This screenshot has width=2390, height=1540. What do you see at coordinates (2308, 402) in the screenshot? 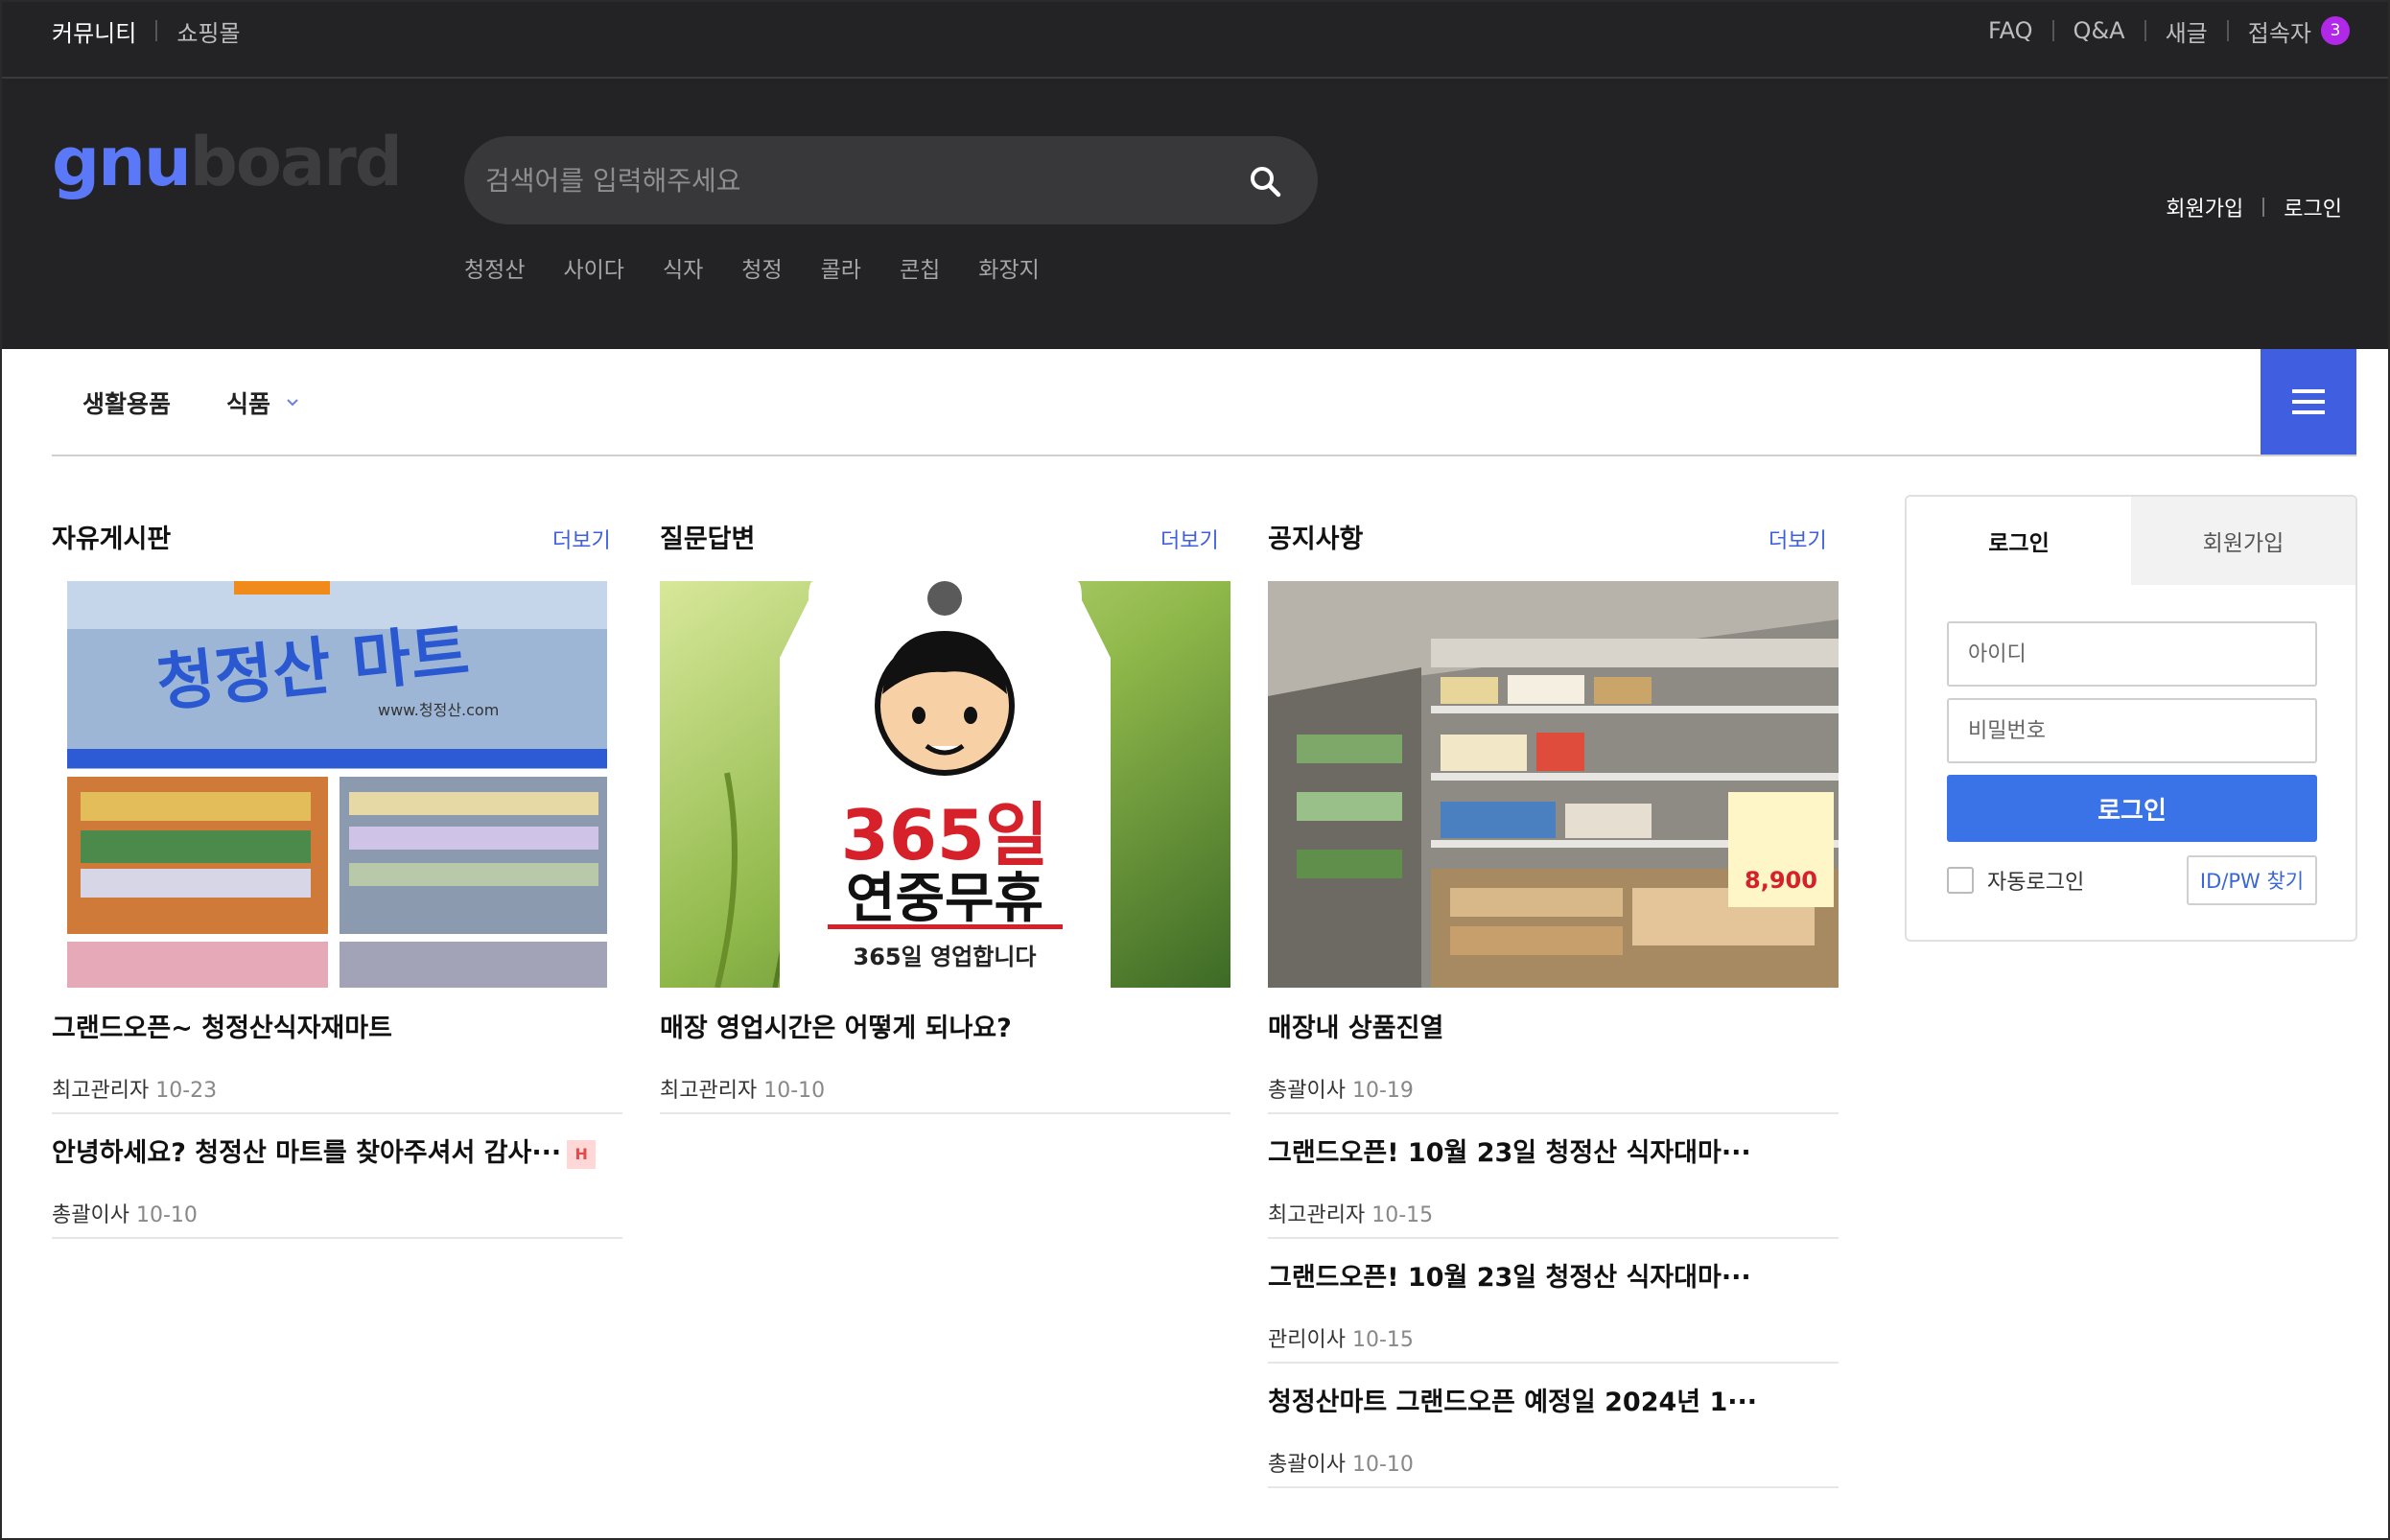
I see `menu-button` at bounding box center [2308, 402].